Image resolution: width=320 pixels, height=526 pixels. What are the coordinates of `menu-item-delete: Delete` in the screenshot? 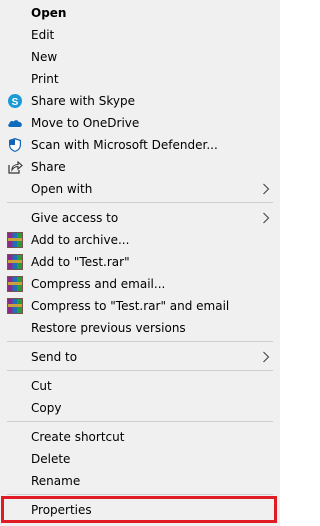 It's located at (140, 459).